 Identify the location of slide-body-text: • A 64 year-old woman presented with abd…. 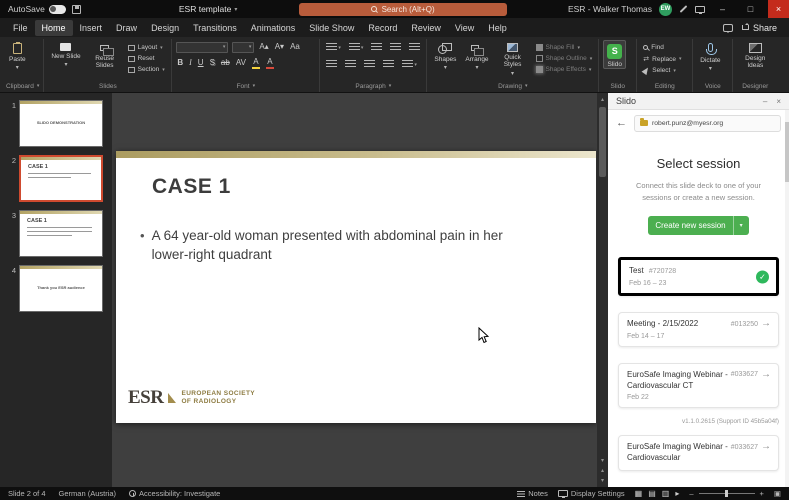
(338, 246).